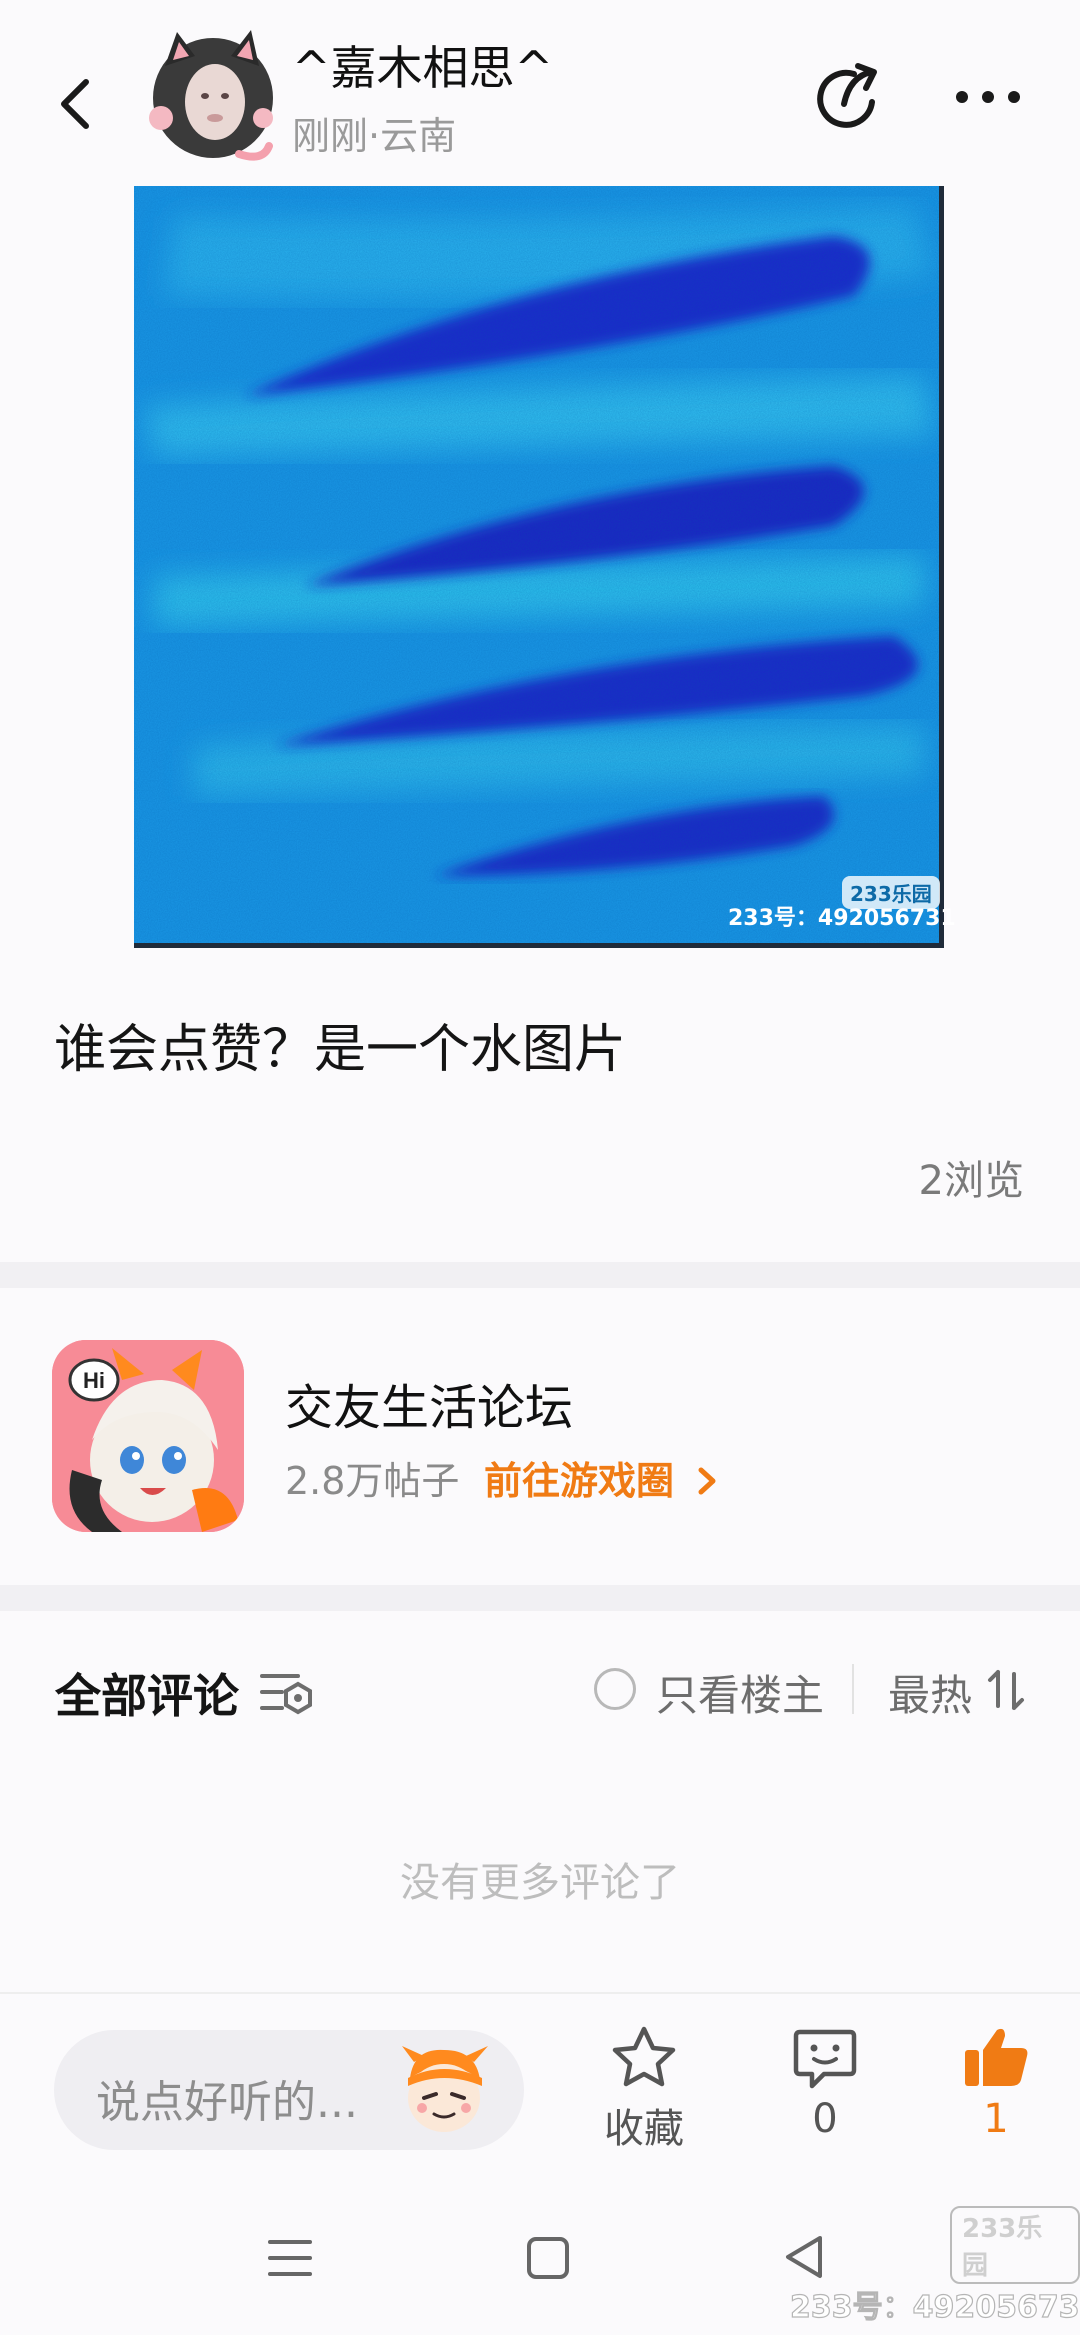  I want to click on avatar, so click(209, 96).